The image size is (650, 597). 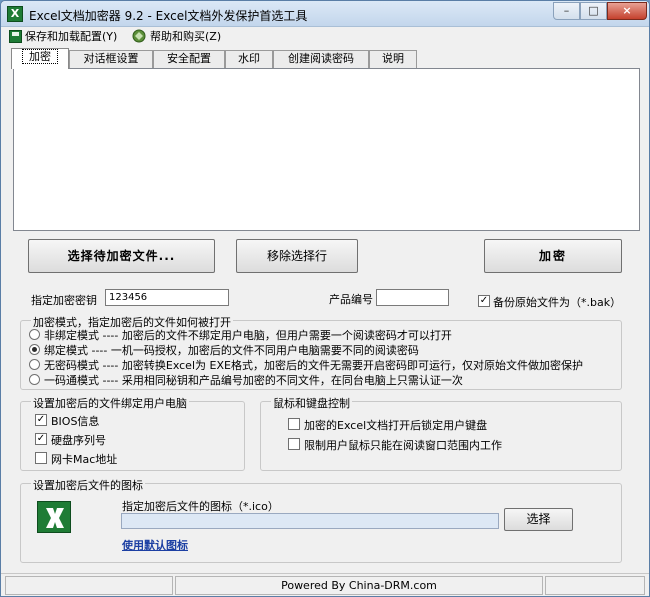 I want to click on help-icon, so click(x=139, y=36).